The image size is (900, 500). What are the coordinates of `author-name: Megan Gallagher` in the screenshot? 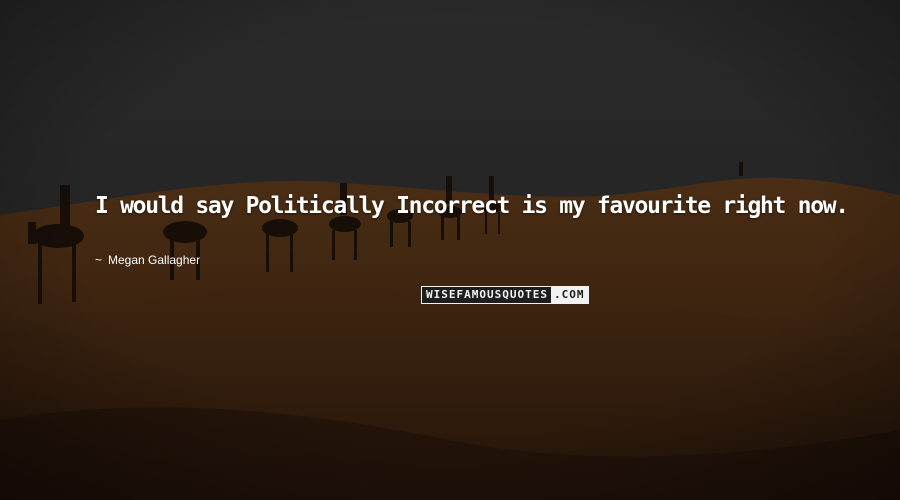 It's located at (154, 260).